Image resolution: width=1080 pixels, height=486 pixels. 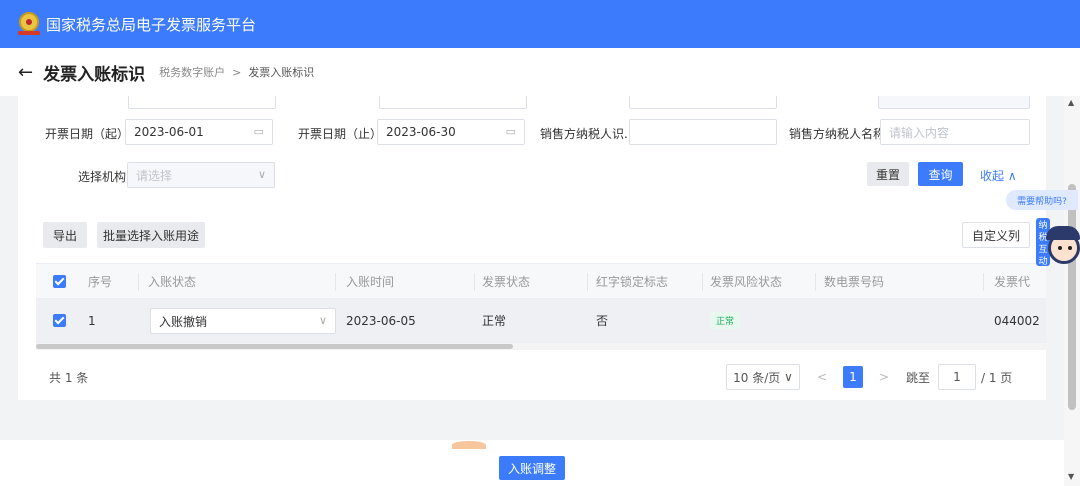 What do you see at coordinates (757, 377) in the screenshot?
I see `page-size-value: 10 条/页` at bounding box center [757, 377].